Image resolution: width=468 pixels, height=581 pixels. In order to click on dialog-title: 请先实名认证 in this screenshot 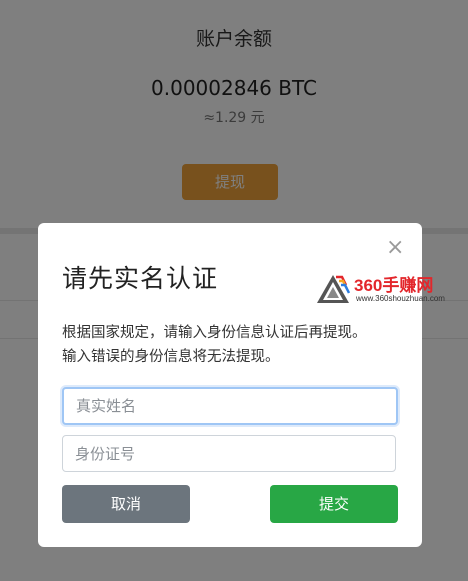, I will do `click(140, 278)`.